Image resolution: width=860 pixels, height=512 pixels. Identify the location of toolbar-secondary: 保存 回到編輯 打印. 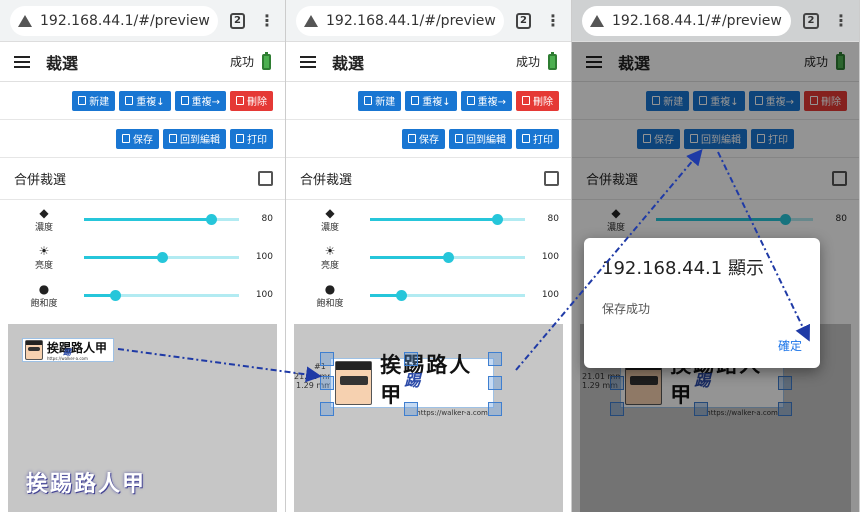
(142, 139).